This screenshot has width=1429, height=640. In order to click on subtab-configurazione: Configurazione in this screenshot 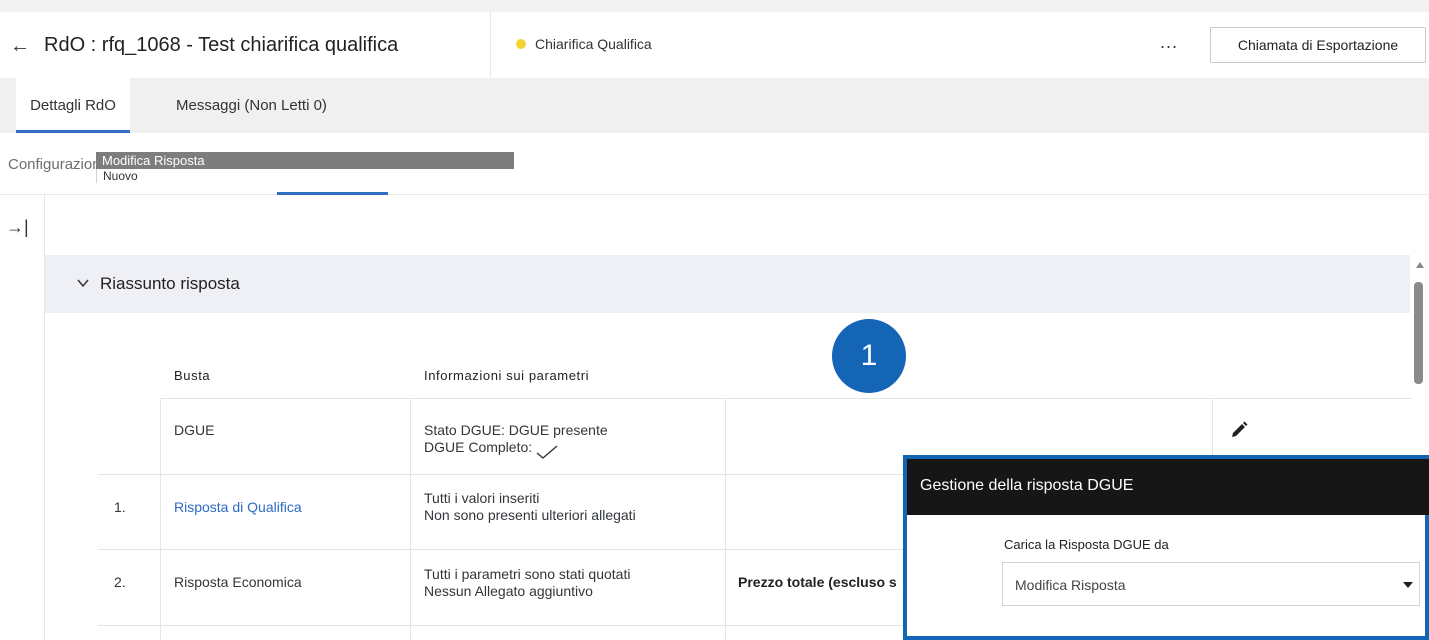, I will do `click(58, 164)`.